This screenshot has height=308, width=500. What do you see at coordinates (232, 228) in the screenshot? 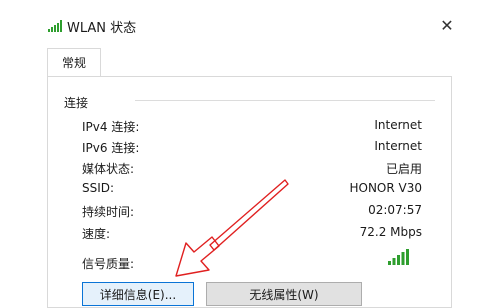
I see `red-arrow-icon` at bounding box center [232, 228].